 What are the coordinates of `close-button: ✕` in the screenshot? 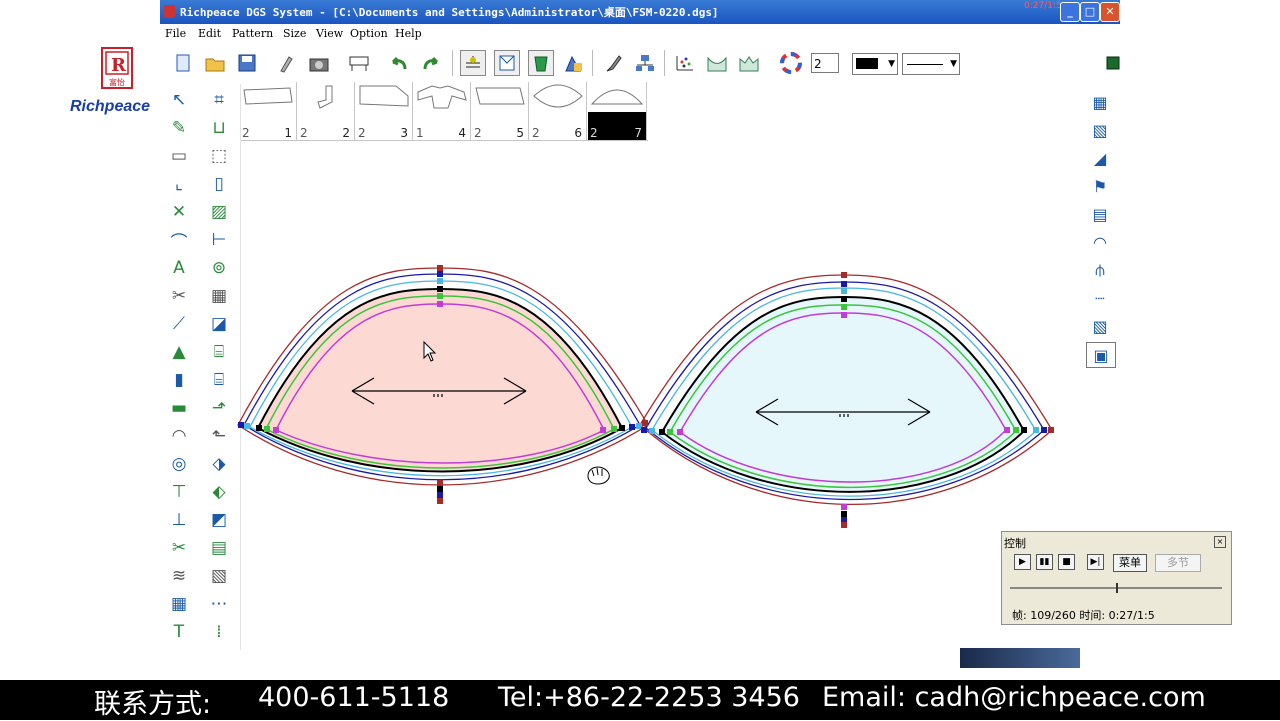 It's located at (1110, 12).